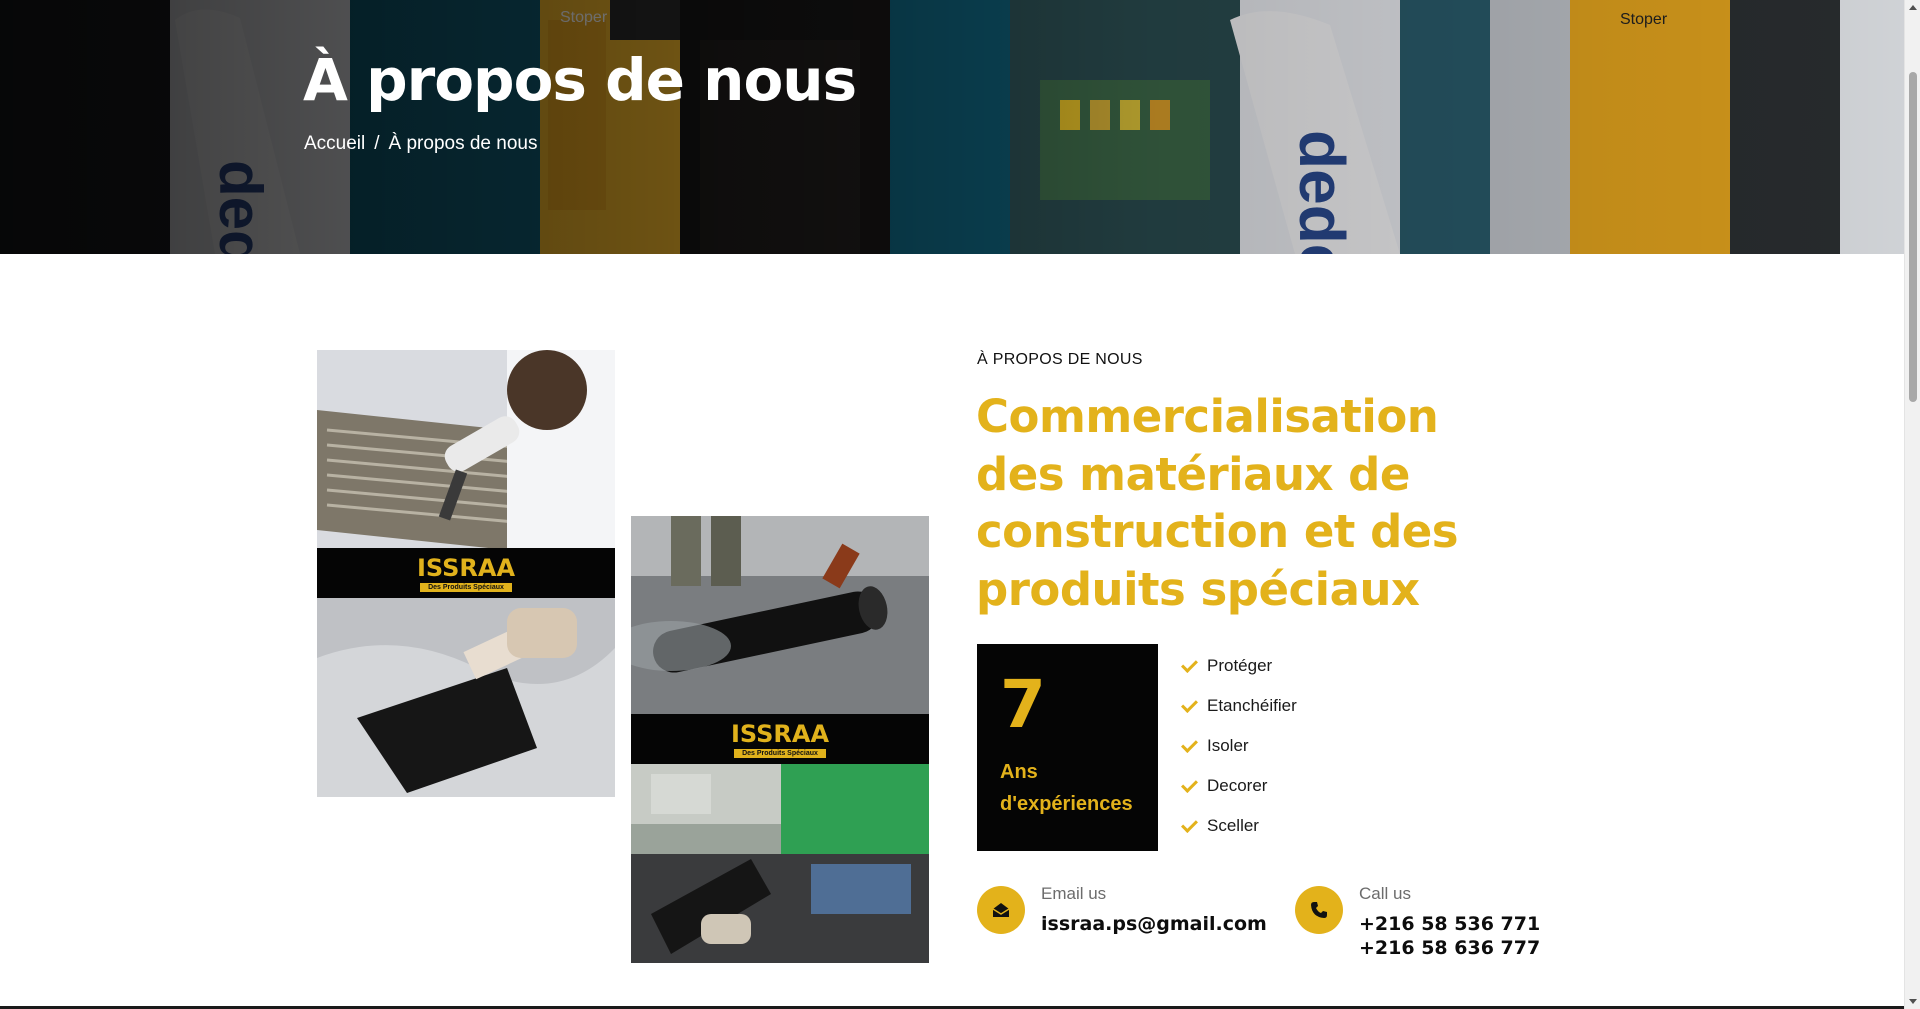  What do you see at coordinates (1067, 747) in the screenshot?
I see `experience-badge: 7 Ans d'expériences` at bounding box center [1067, 747].